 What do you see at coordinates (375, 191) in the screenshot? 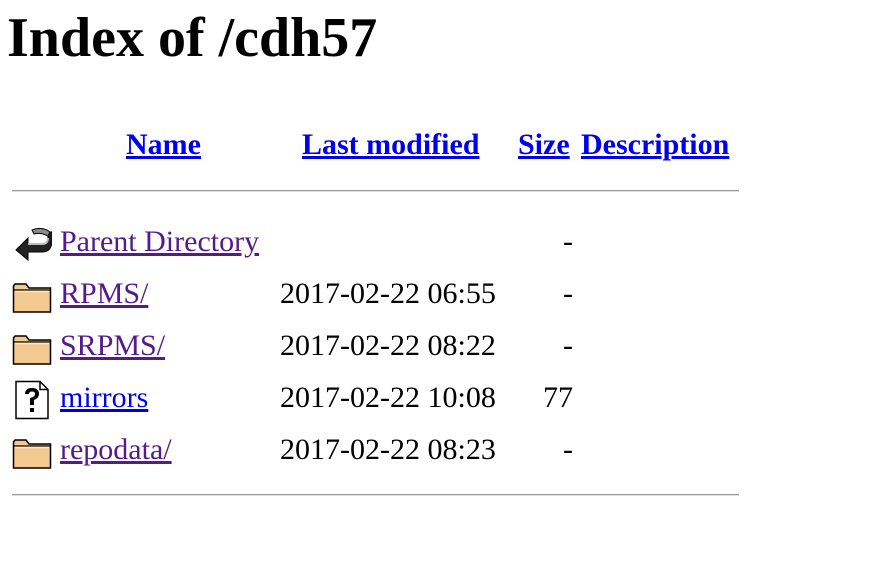
I see `top-divider` at bounding box center [375, 191].